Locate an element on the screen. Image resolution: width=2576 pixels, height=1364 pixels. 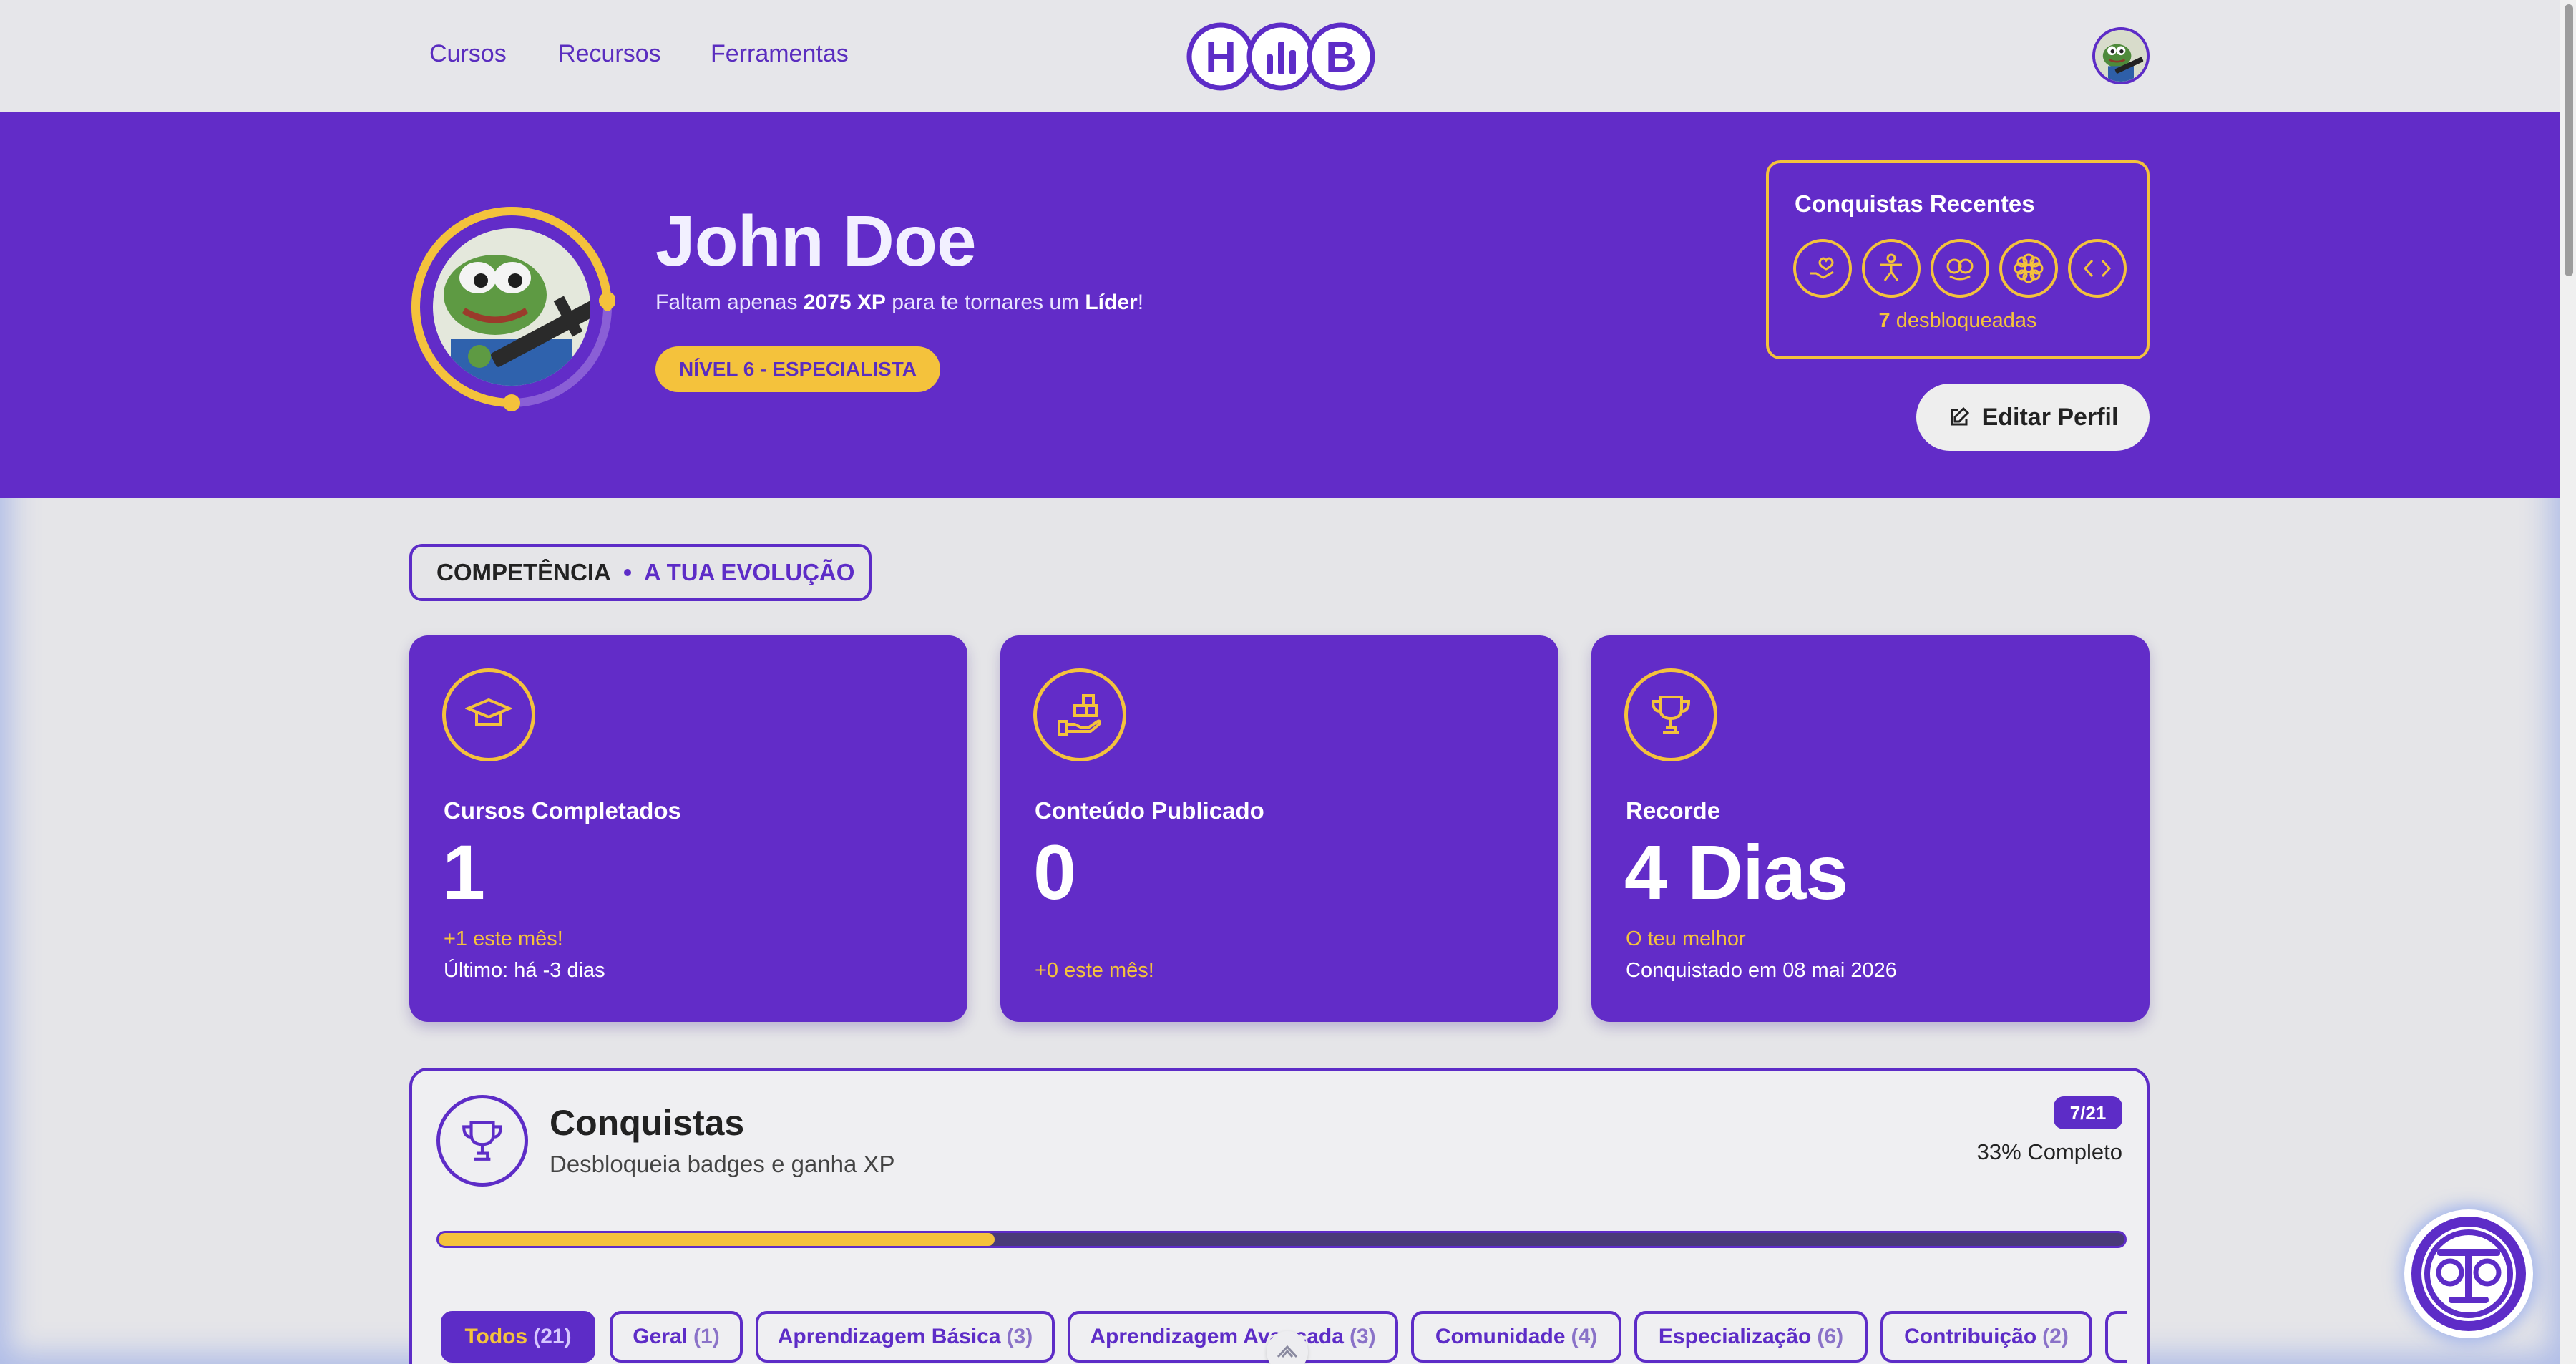
hand-box-icon is located at coordinates (1079, 714).